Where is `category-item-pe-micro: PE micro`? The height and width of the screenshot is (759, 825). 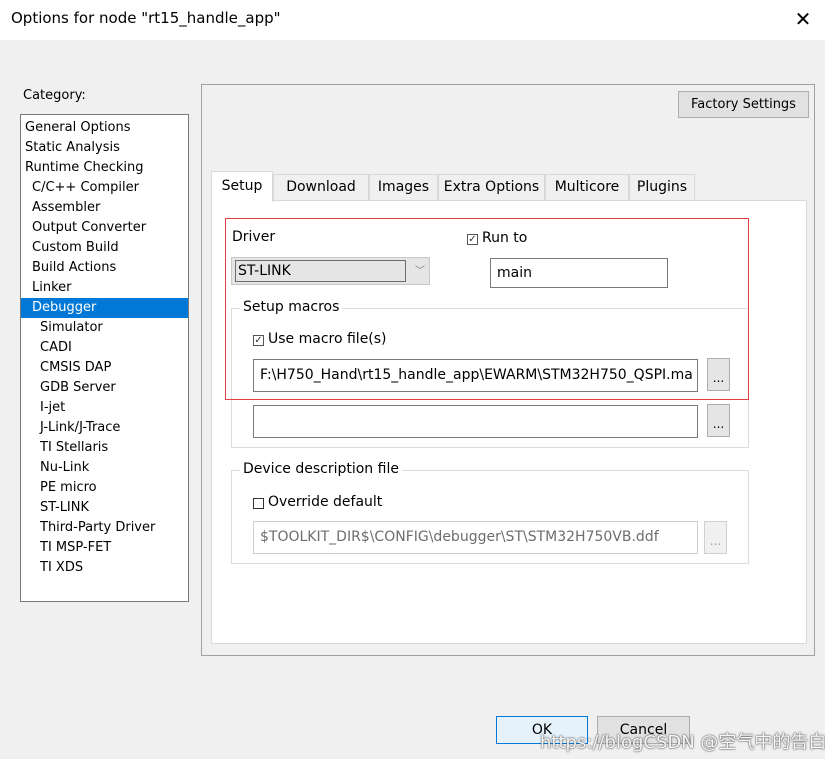
category-item-pe-micro: PE micro is located at coordinates (104, 488).